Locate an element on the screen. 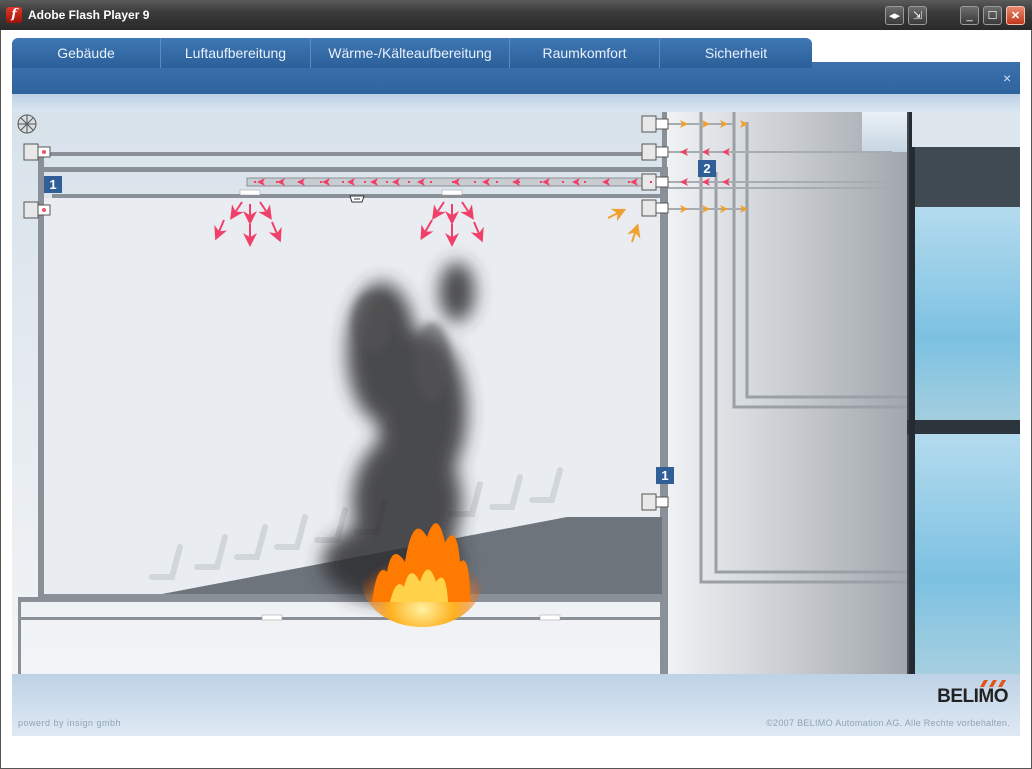 The width and height of the screenshot is (1032, 769). tab-gebaeude: Gebäude is located at coordinates (86, 53).